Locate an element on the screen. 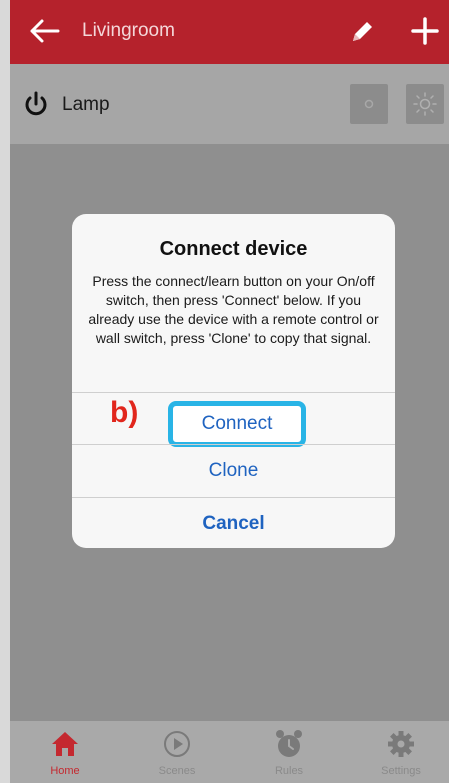 This screenshot has height=783, width=449. nav-settings: Settings is located at coordinates (401, 752).